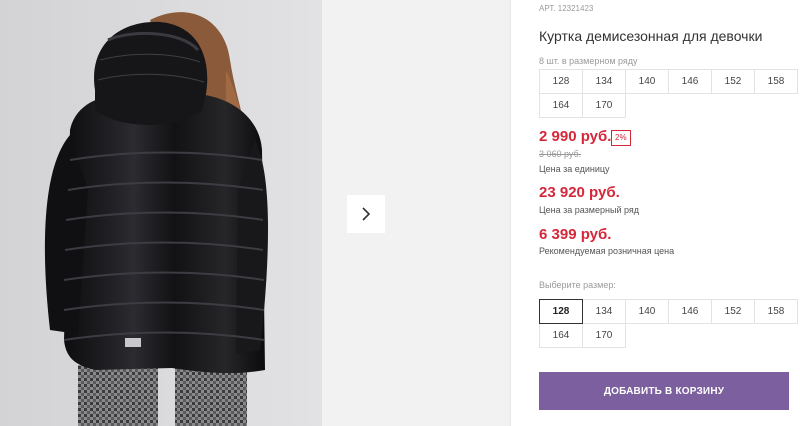  What do you see at coordinates (561, 335) in the screenshot?
I see `size-option: 164` at bounding box center [561, 335].